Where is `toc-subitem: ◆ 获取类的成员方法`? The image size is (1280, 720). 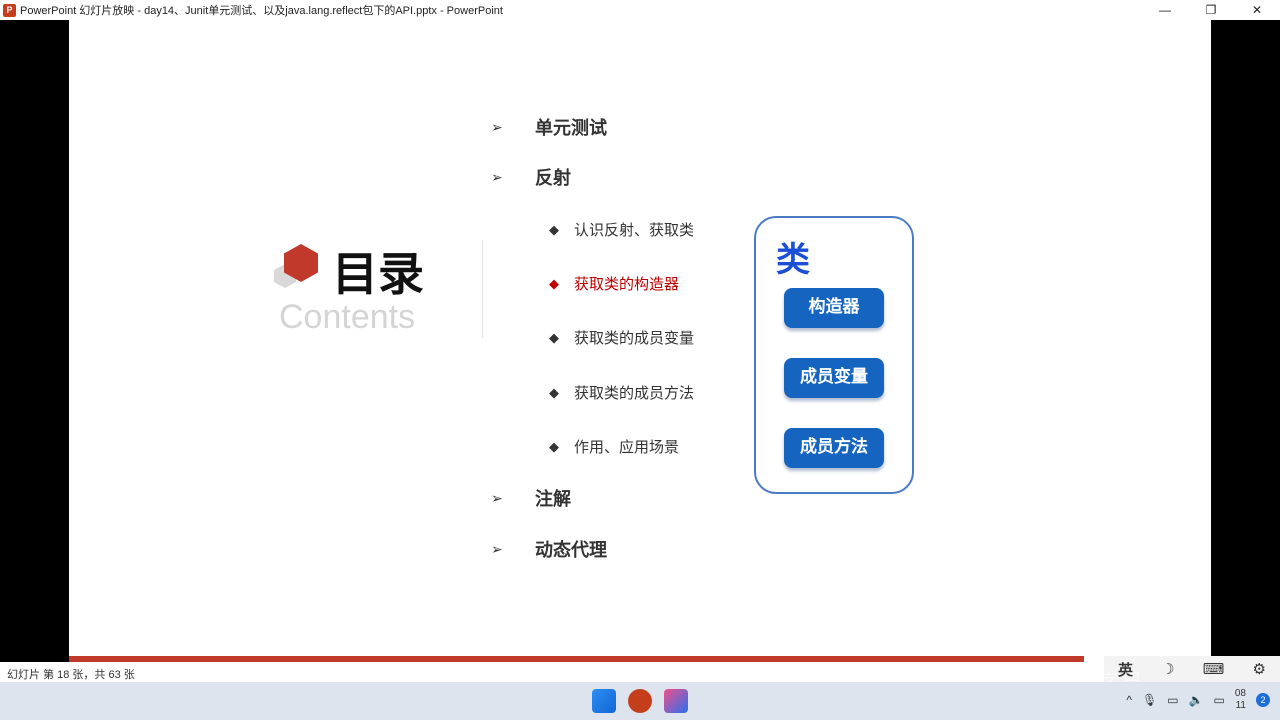 toc-subitem: ◆ 获取类的成员方法 is located at coordinates (622, 393).